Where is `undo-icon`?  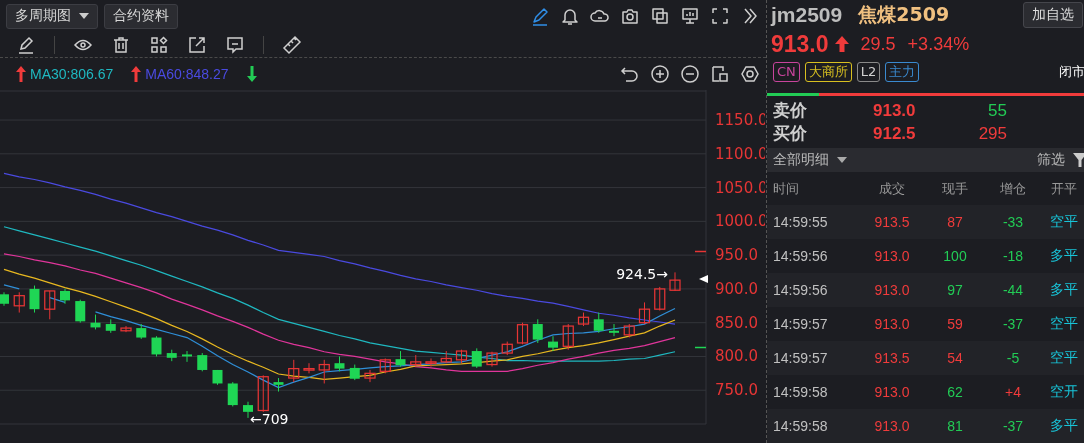 undo-icon is located at coordinates (630, 74).